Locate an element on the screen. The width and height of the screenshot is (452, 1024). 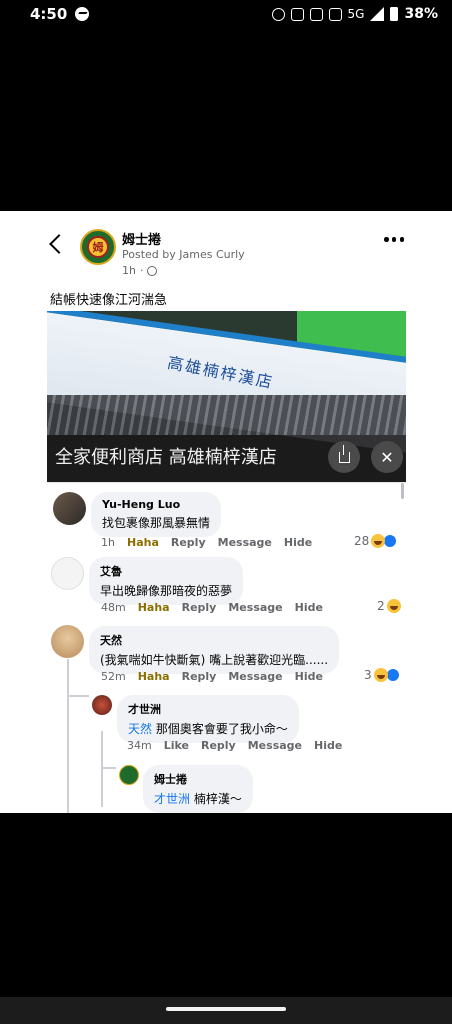
signal-icon is located at coordinates (377, 14).